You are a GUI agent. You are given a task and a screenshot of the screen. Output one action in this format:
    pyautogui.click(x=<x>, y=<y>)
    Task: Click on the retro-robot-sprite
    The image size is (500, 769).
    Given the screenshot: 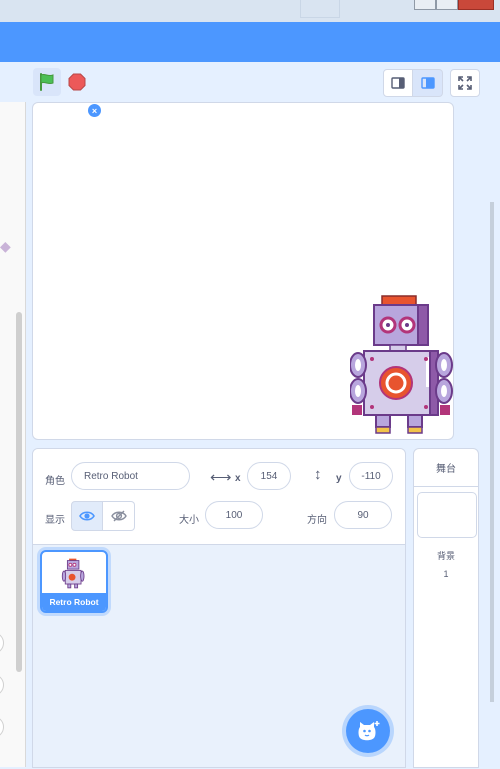 What is the action you would take?
    pyautogui.click(x=402, y=366)
    